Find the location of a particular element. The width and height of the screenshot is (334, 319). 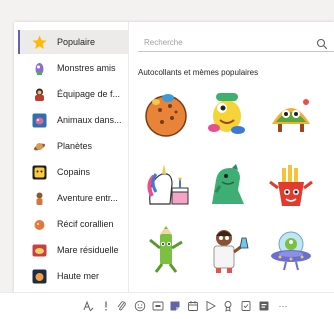

sidebar-divider is located at coordinates (128, 157).